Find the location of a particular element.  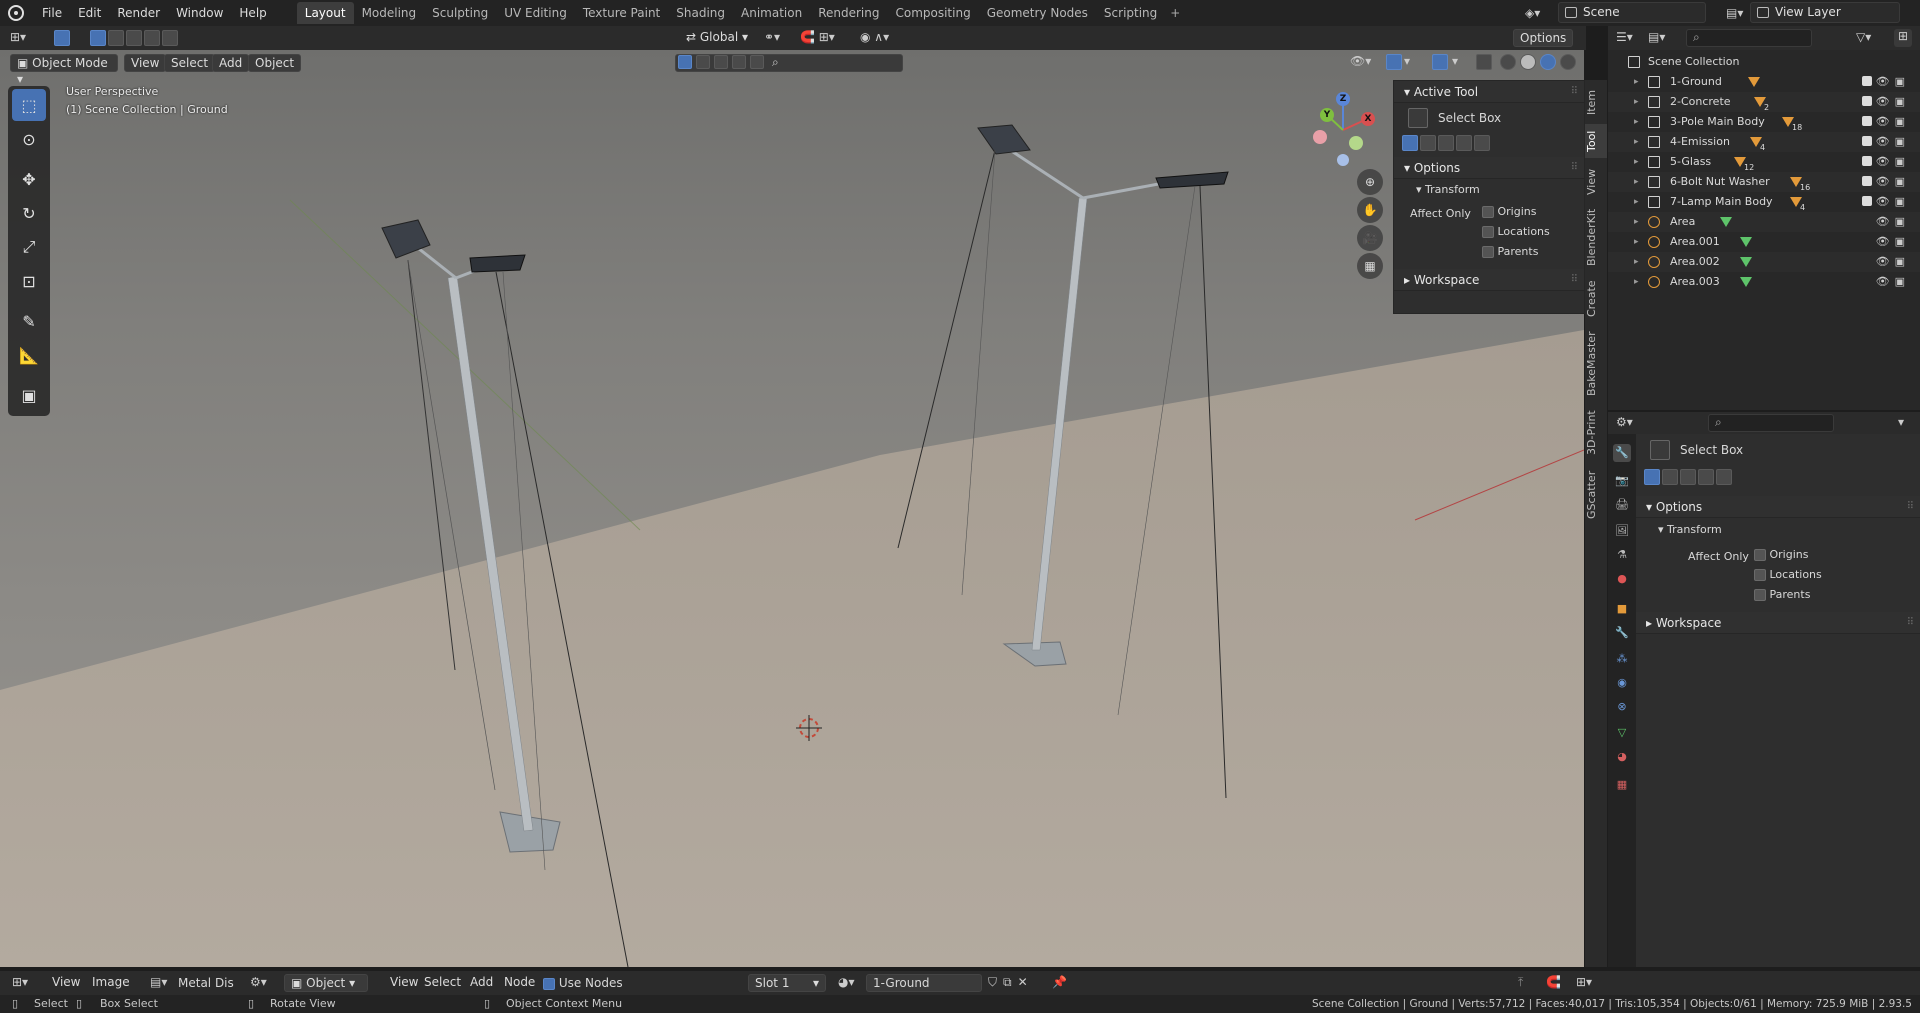

filter-material-icon is located at coordinates (703, 62).